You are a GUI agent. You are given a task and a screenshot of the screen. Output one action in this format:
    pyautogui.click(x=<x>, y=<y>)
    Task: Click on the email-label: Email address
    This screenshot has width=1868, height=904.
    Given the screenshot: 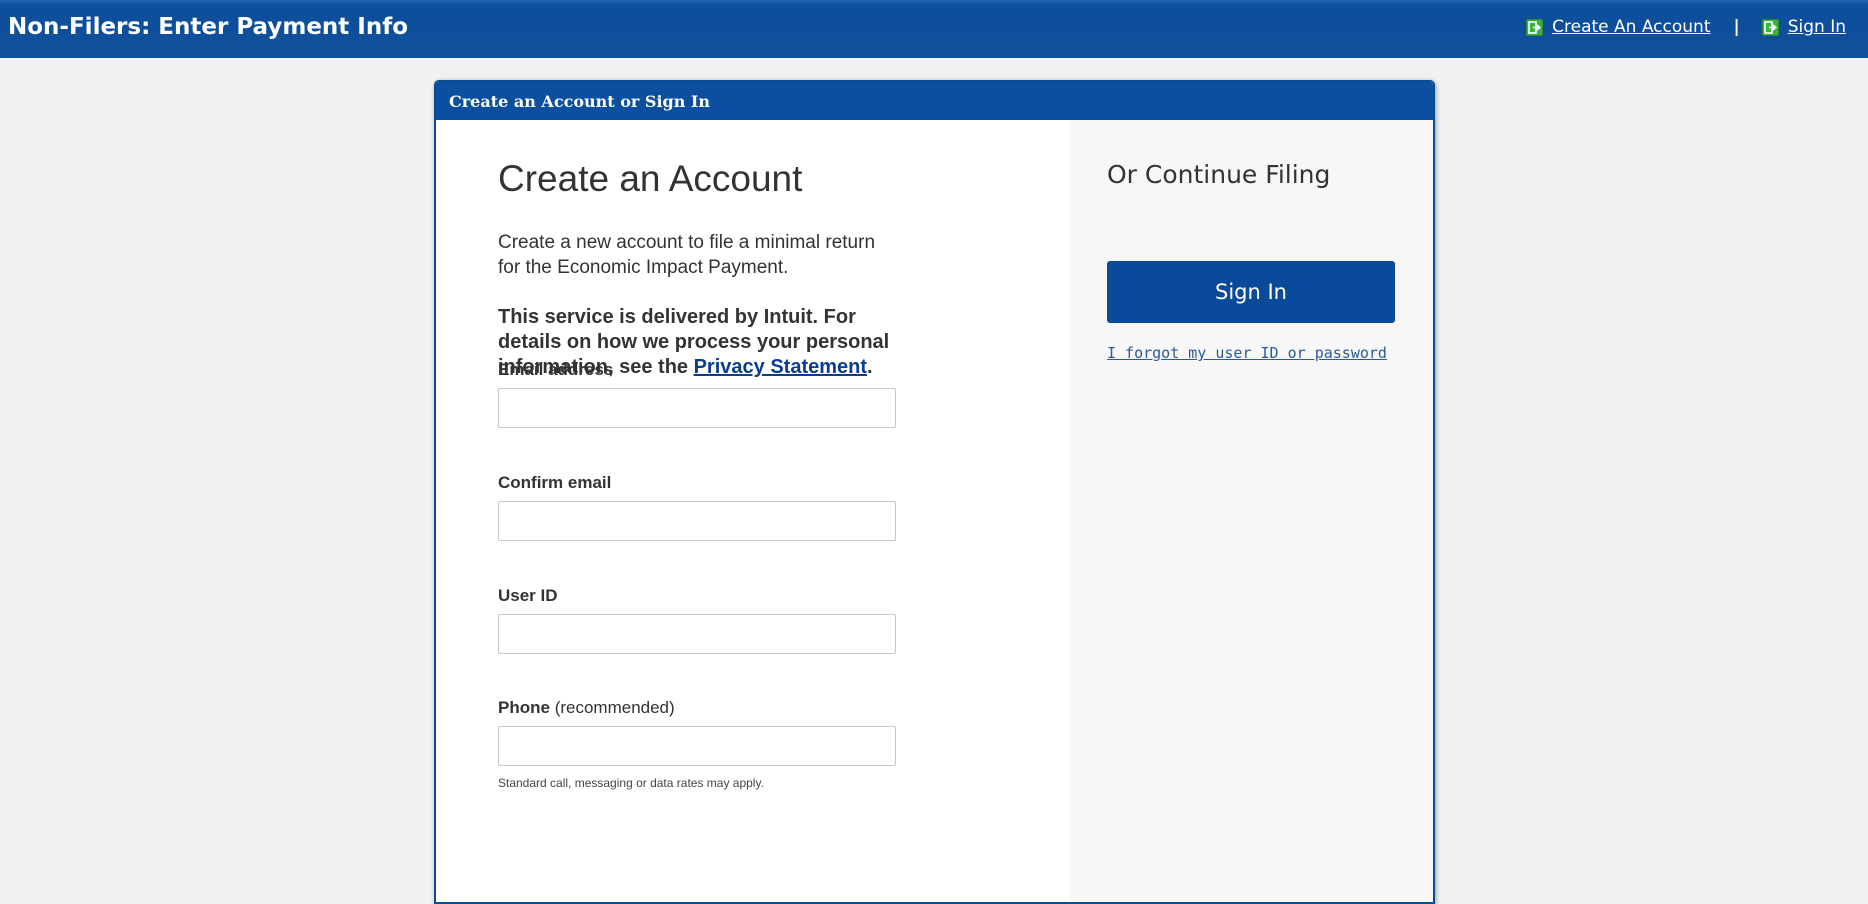 What is the action you would take?
    pyautogui.click(x=556, y=369)
    